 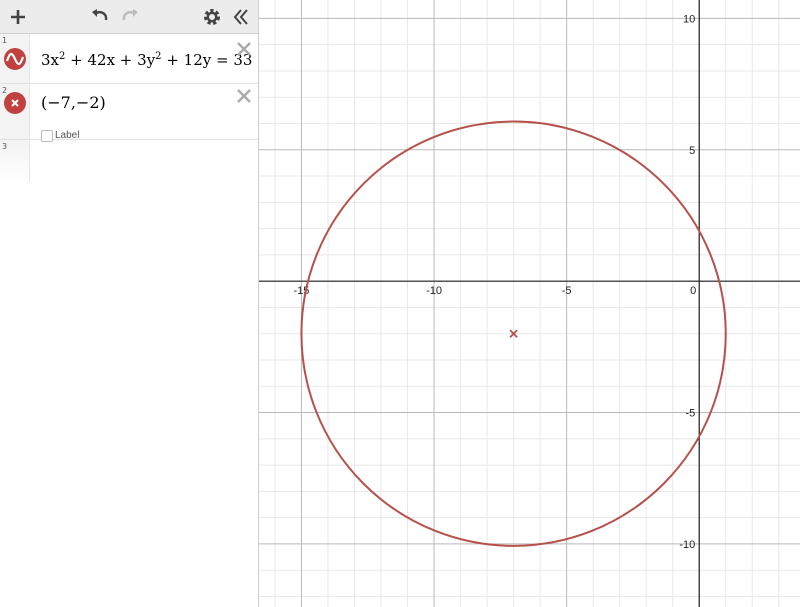 I want to click on curve-icon, so click(x=15, y=59).